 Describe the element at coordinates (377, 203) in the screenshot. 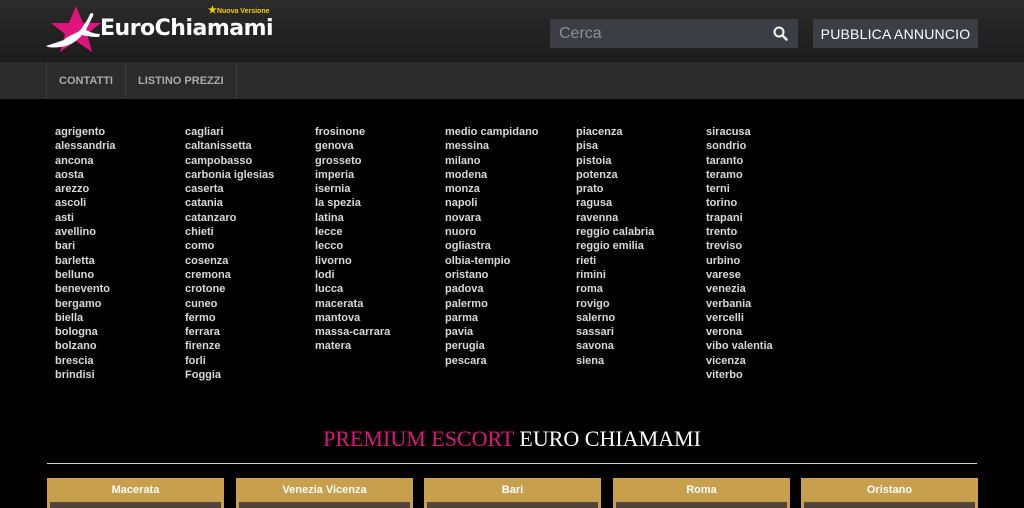

I see `city-link: la spezia` at that location.